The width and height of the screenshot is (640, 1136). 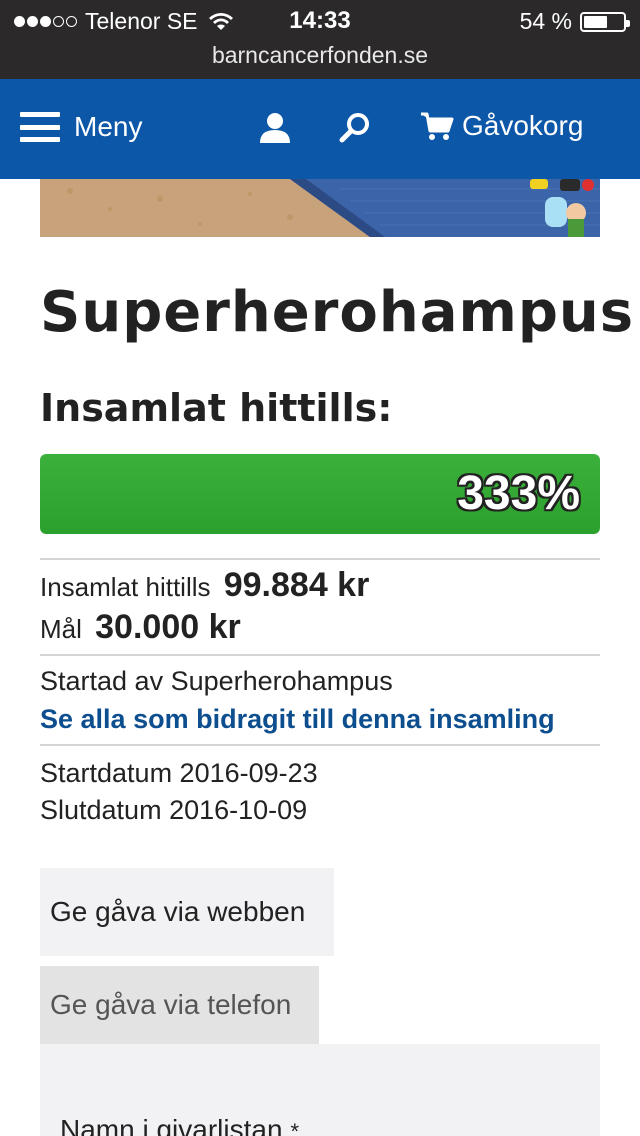 I want to click on progress-fill: 333%, so click(x=320, y=494).